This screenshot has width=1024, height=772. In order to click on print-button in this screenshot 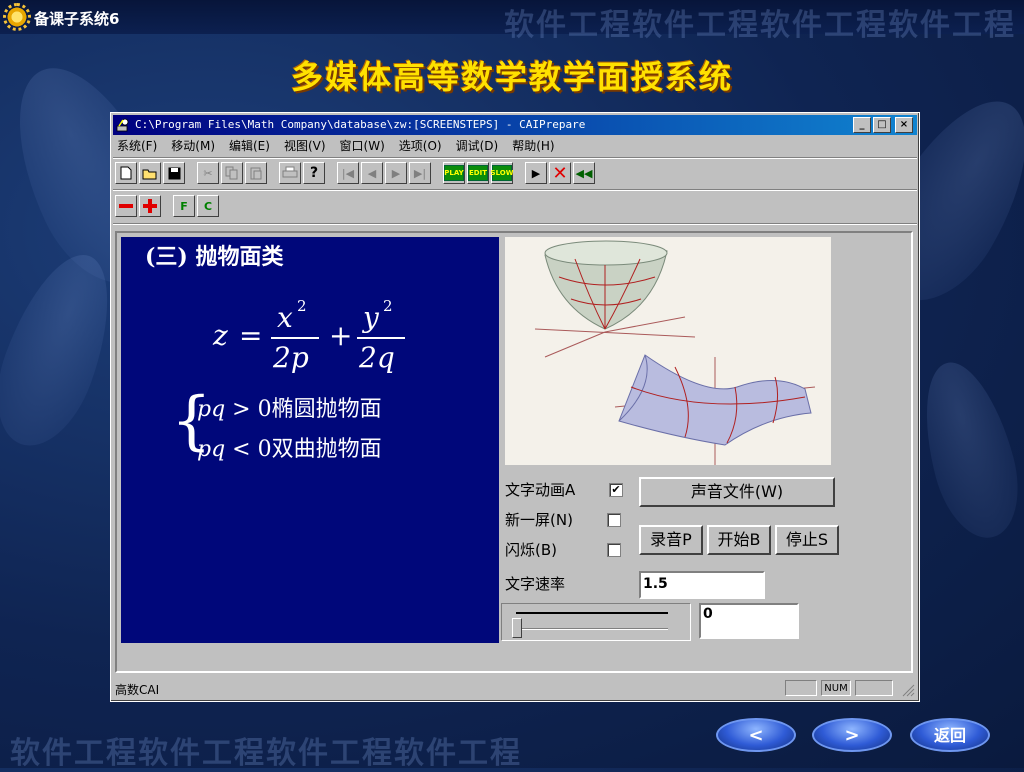, I will do `click(290, 173)`.